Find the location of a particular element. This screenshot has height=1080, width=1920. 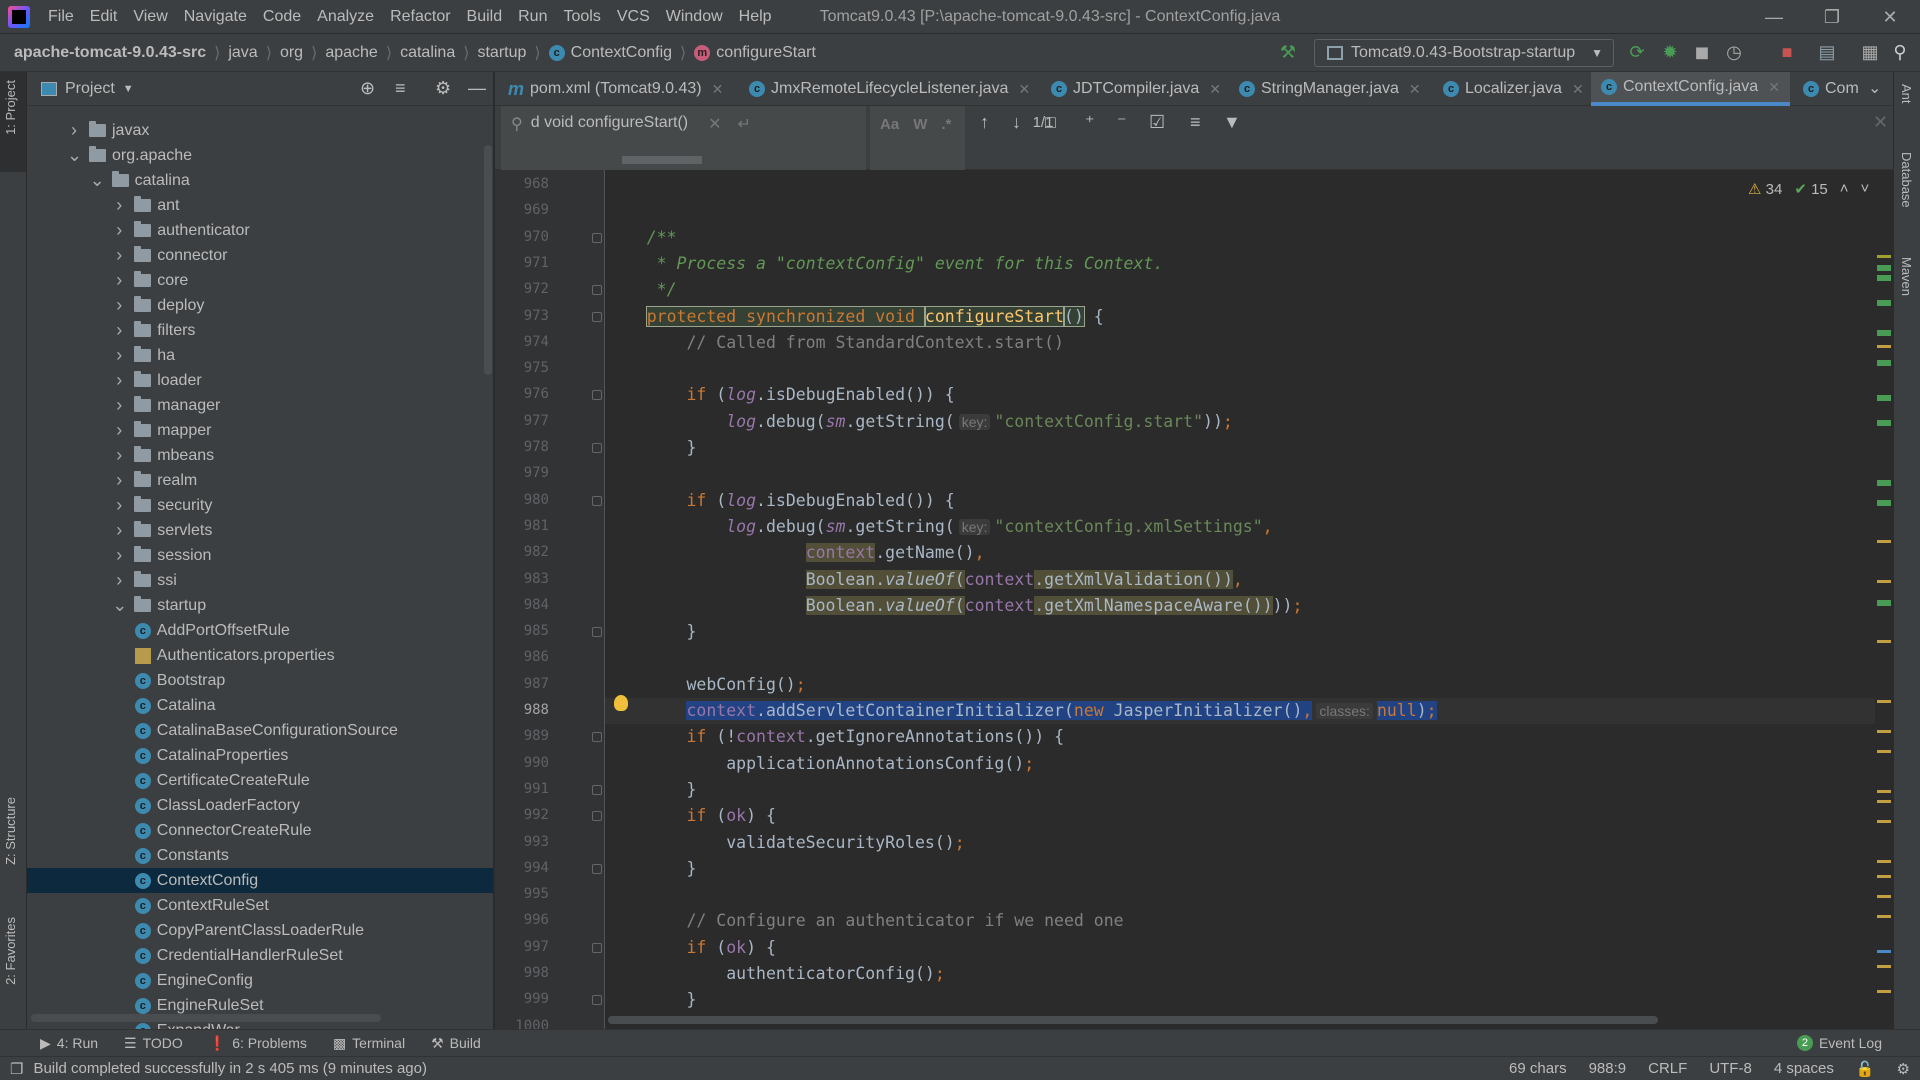

tree-item-ssi: › ssi is located at coordinates (260, 580).